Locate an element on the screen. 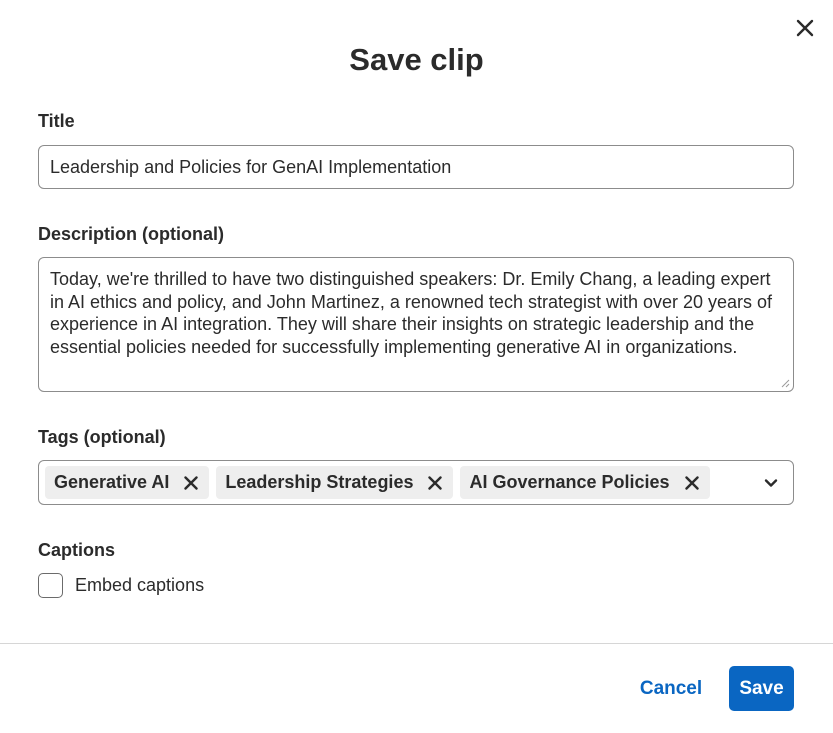 This screenshot has width=833, height=733. tag-chip: Leadership Strategies is located at coordinates (335, 482).